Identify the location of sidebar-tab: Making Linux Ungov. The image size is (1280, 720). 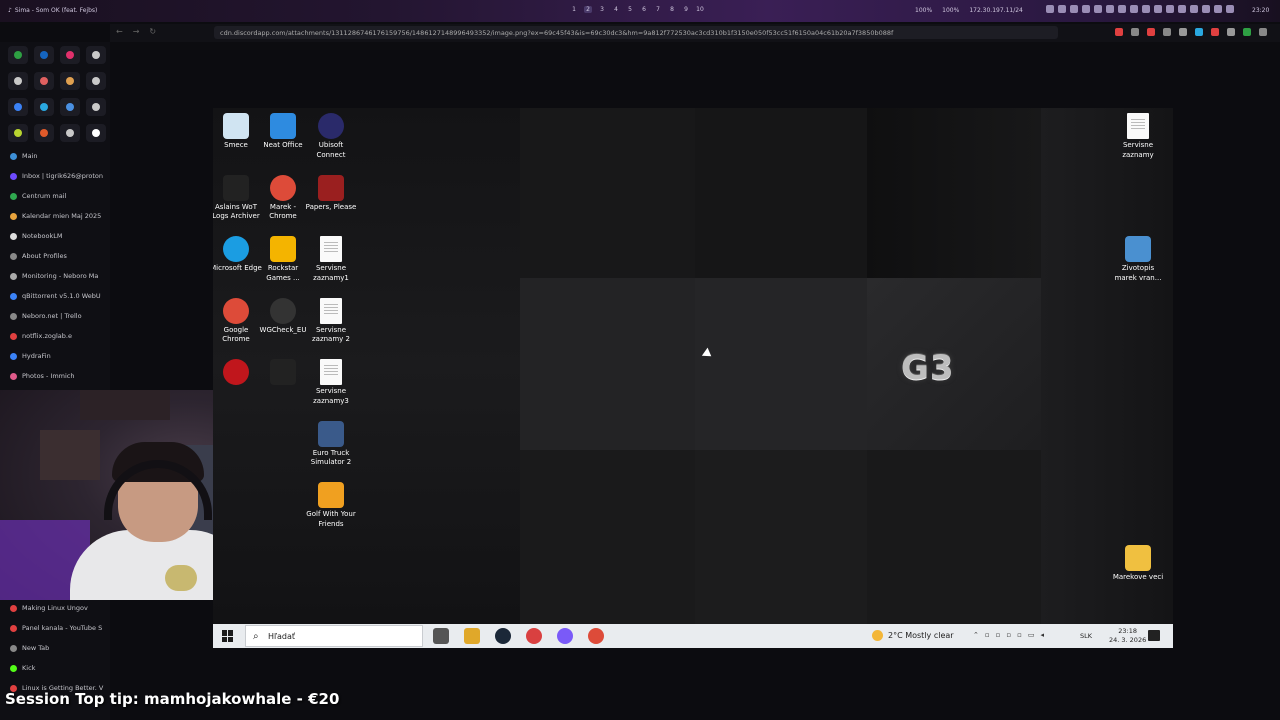
(55, 608).